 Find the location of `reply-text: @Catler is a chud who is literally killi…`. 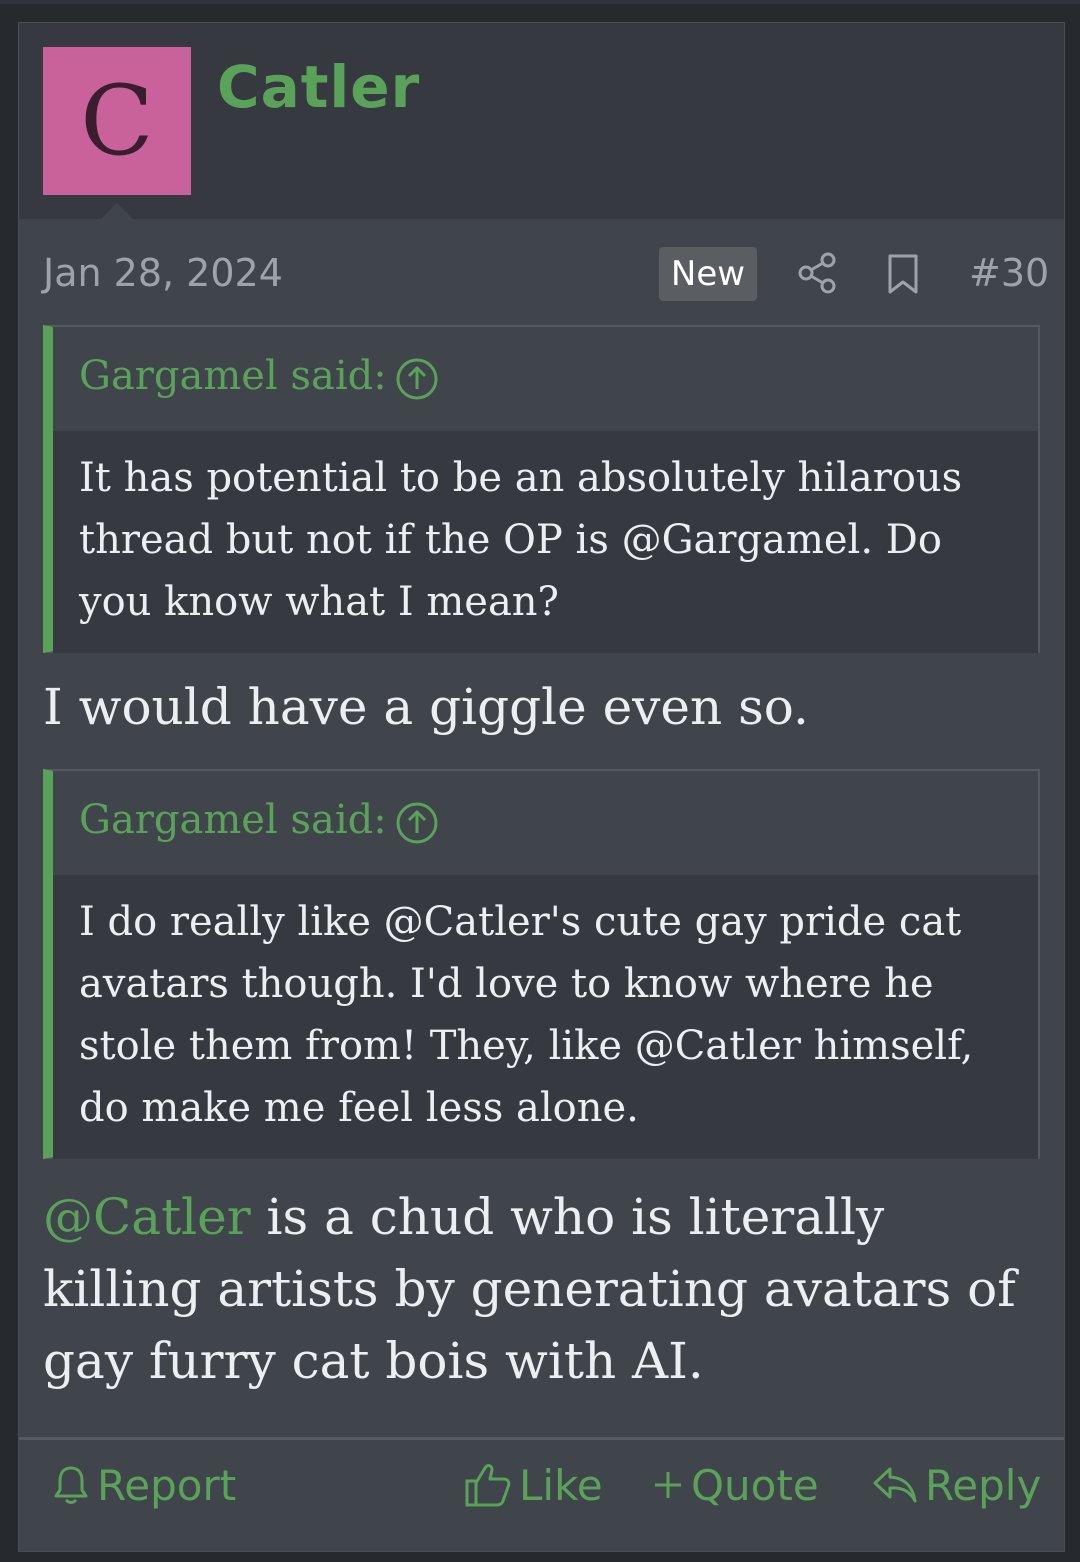

reply-text: @Catler is a chud who is literally killi… is located at coordinates (543, 1289).